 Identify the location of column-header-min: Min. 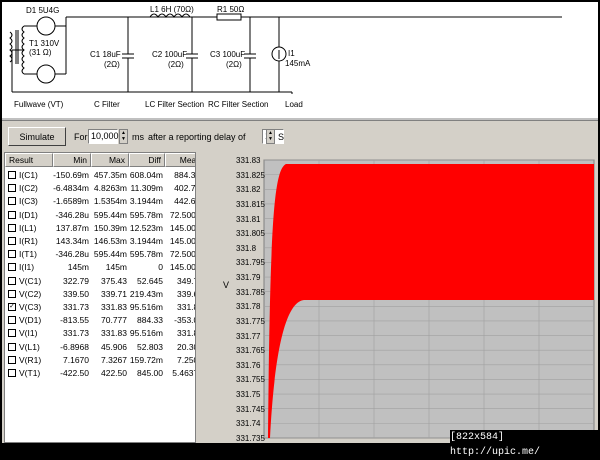
(72, 160).